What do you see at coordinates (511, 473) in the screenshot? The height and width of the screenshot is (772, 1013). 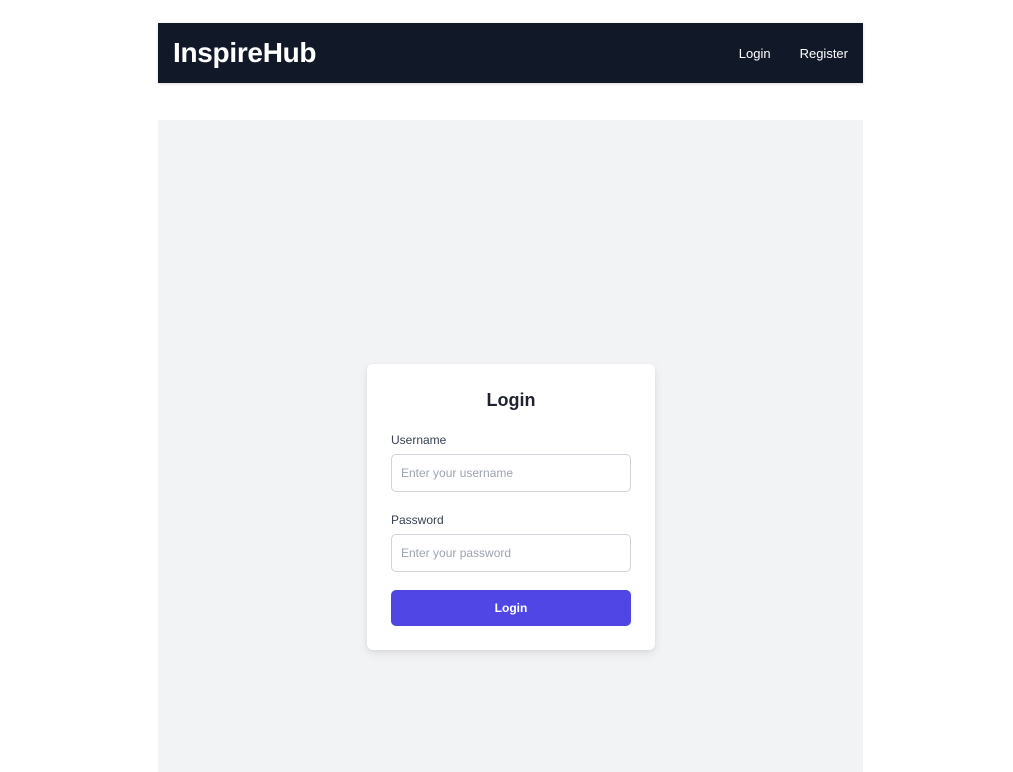 I see `username-input` at bounding box center [511, 473].